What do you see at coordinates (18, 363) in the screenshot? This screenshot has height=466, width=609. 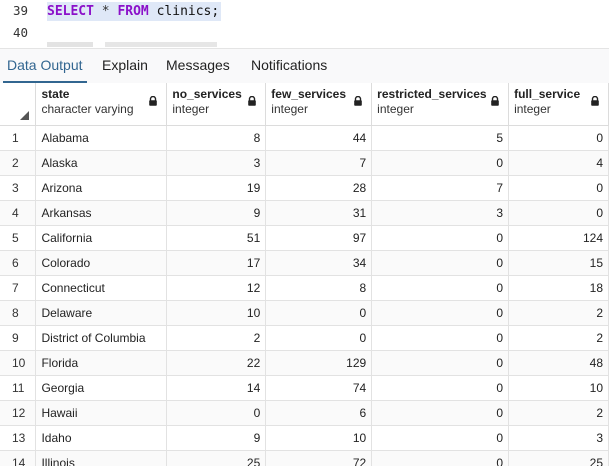 I see `row-number: 10` at bounding box center [18, 363].